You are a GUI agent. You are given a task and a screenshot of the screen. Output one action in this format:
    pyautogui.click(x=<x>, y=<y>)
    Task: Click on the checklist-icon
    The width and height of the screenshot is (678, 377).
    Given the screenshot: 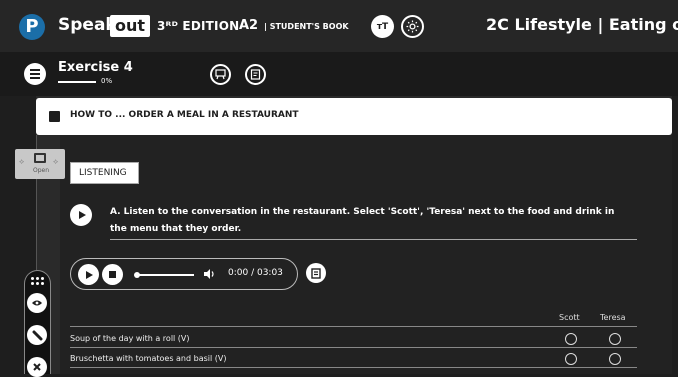 What is the action you would take?
    pyautogui.click(x=54, y=116)
    